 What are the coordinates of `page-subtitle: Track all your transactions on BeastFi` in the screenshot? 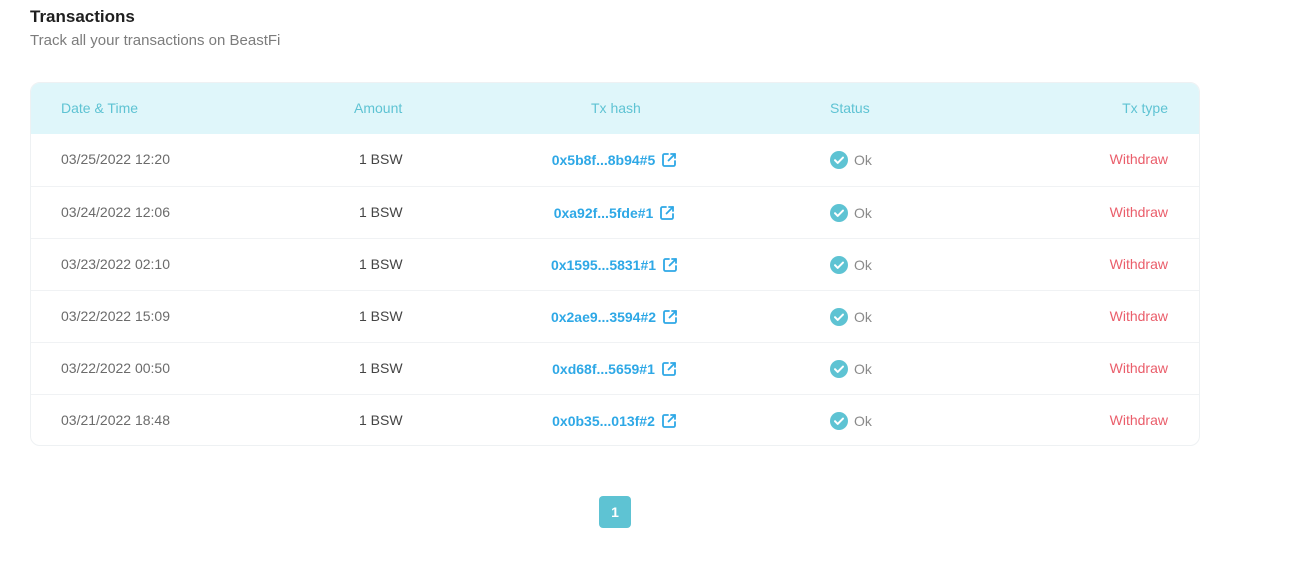 It's located at (155, 40).